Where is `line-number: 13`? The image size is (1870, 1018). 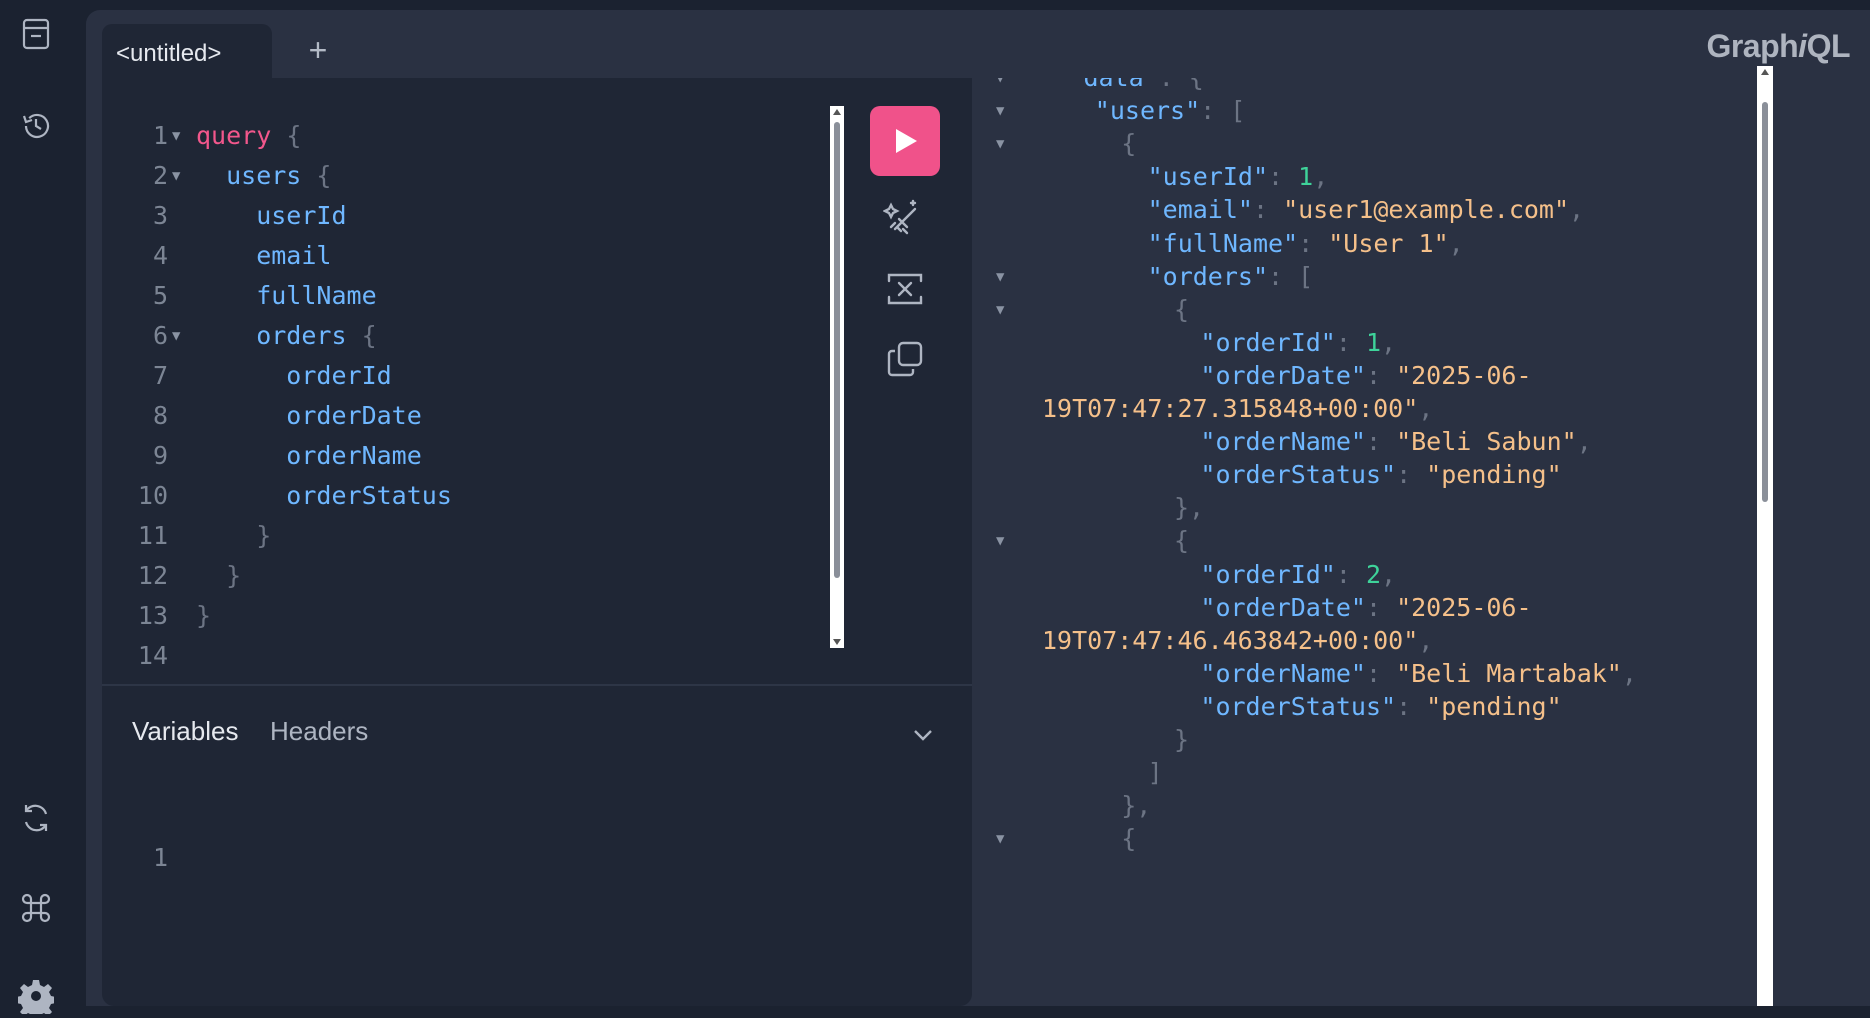 line-number: 13 is located at coordinates (152, 615).